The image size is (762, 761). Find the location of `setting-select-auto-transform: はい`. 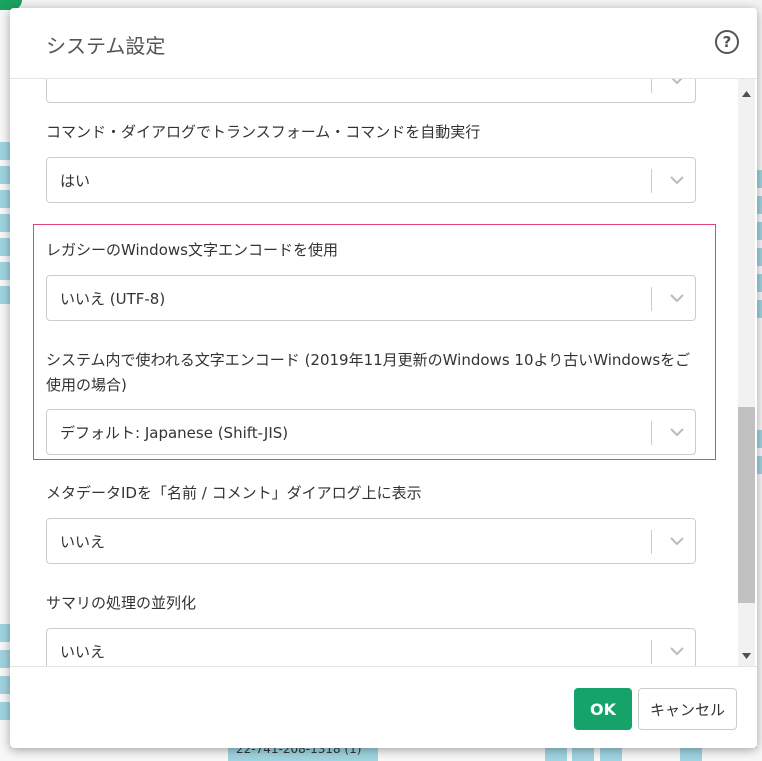

setting-select-auto-transform: はい is located at coordinates (371, 180).